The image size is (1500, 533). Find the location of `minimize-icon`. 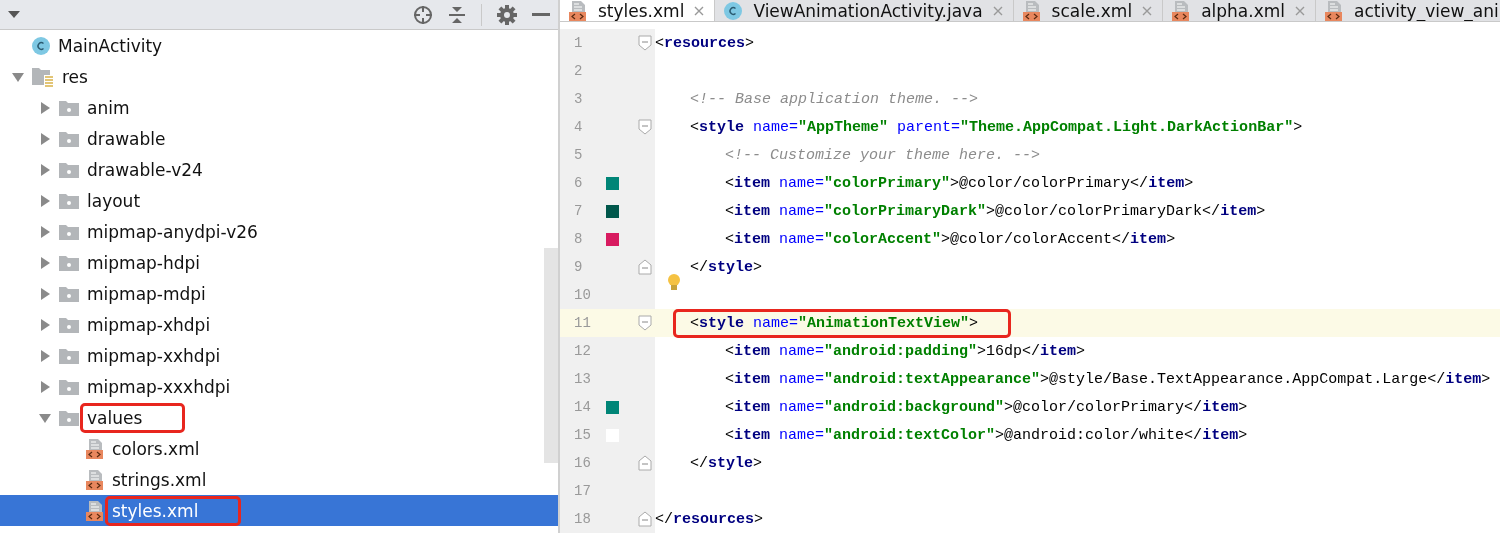

minimize-icon is located at coordinates (541, 14).